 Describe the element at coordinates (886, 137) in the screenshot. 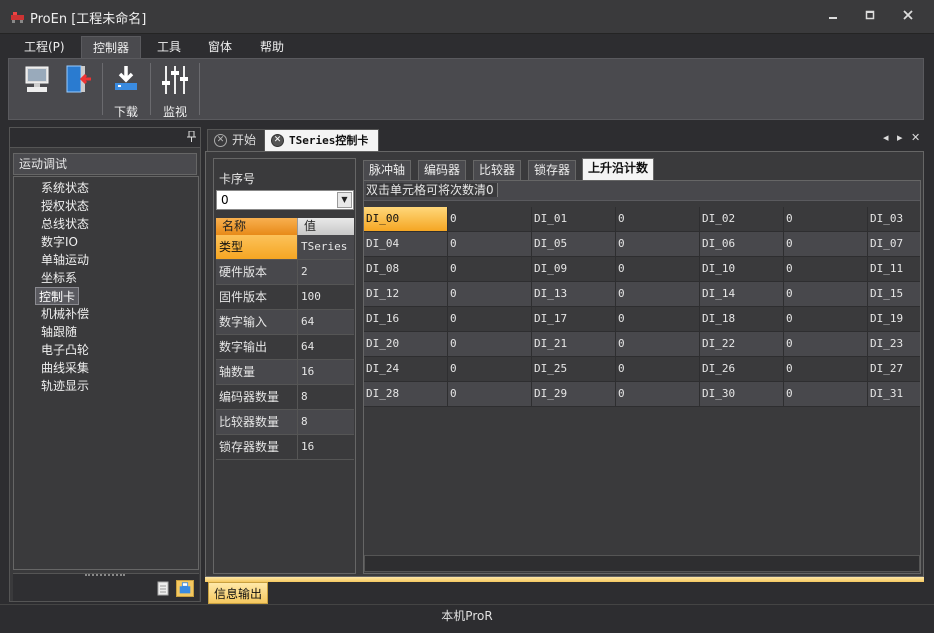

I see `tab-scroll-left-icon: ◂` at that location.